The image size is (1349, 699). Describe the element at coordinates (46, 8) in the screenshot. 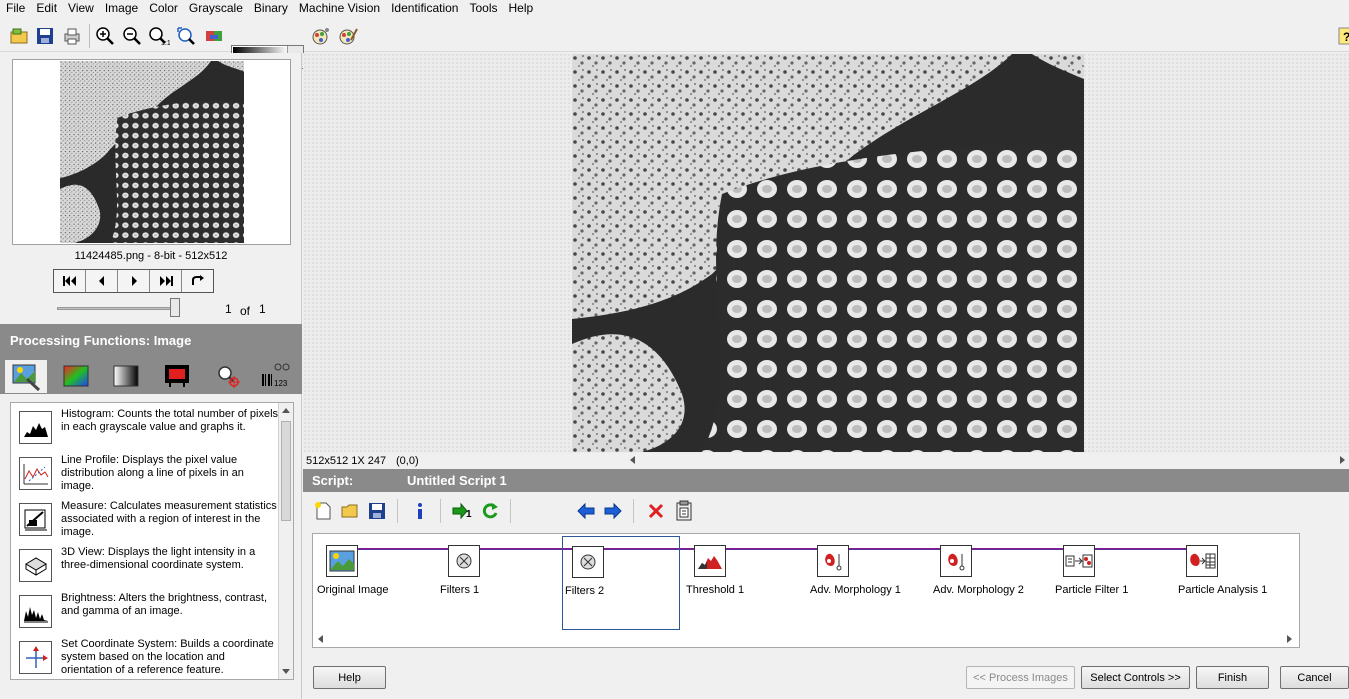

I see `menu-edit: Edit` at that location.